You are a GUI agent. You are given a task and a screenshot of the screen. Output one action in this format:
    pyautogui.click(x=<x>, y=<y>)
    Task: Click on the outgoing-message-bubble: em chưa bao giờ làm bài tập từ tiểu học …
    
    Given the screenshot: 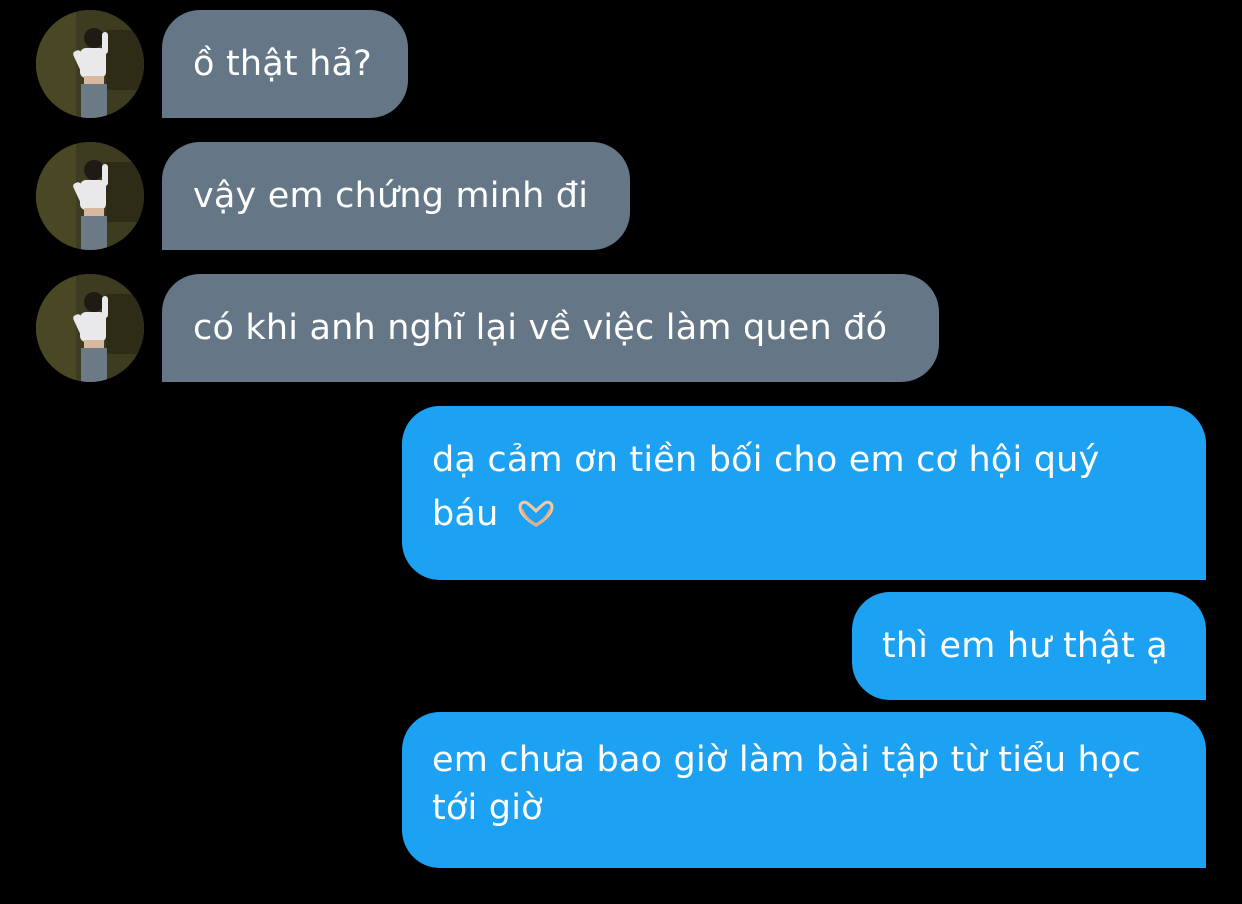 What is the action you would take?
    pyautogui.click(x=804, y=790)
    